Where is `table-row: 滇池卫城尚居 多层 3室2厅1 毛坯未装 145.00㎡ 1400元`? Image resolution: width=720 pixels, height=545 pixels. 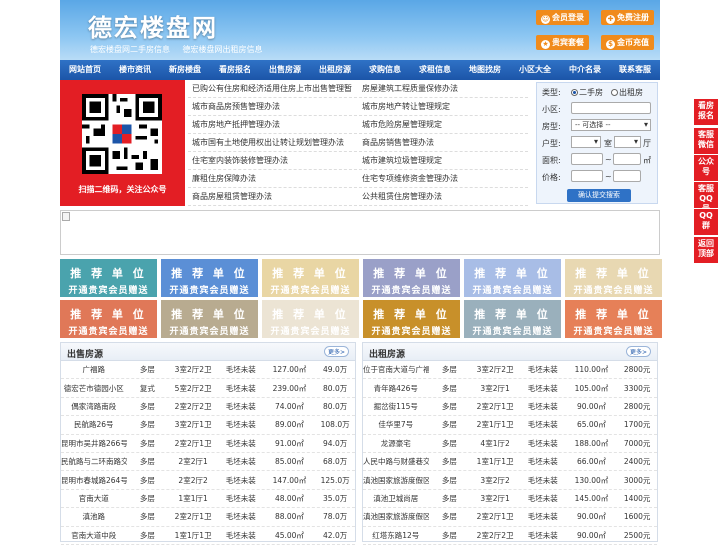 table-row: 滇池卫城尚居 多层 3室2厅1 毛坯未装 145.00㎡ 1400元 is located at coordinates (510, 499).